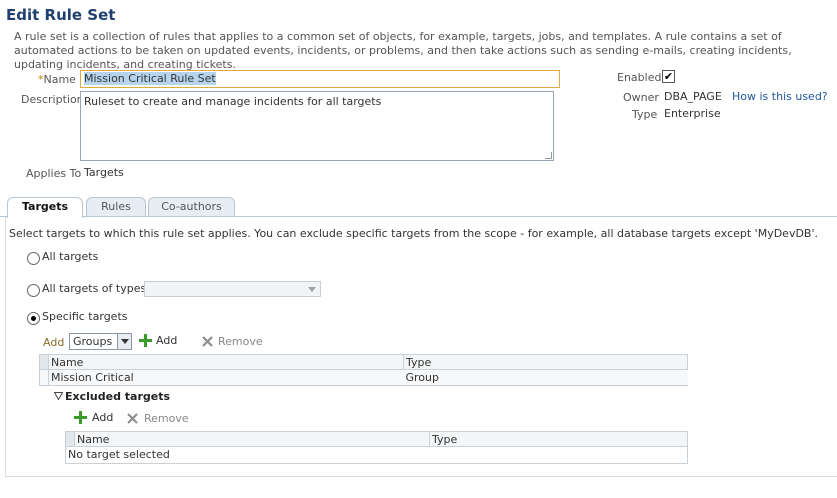 The image size is (837, 498). I want to click on row-selector, so click(44, 377).